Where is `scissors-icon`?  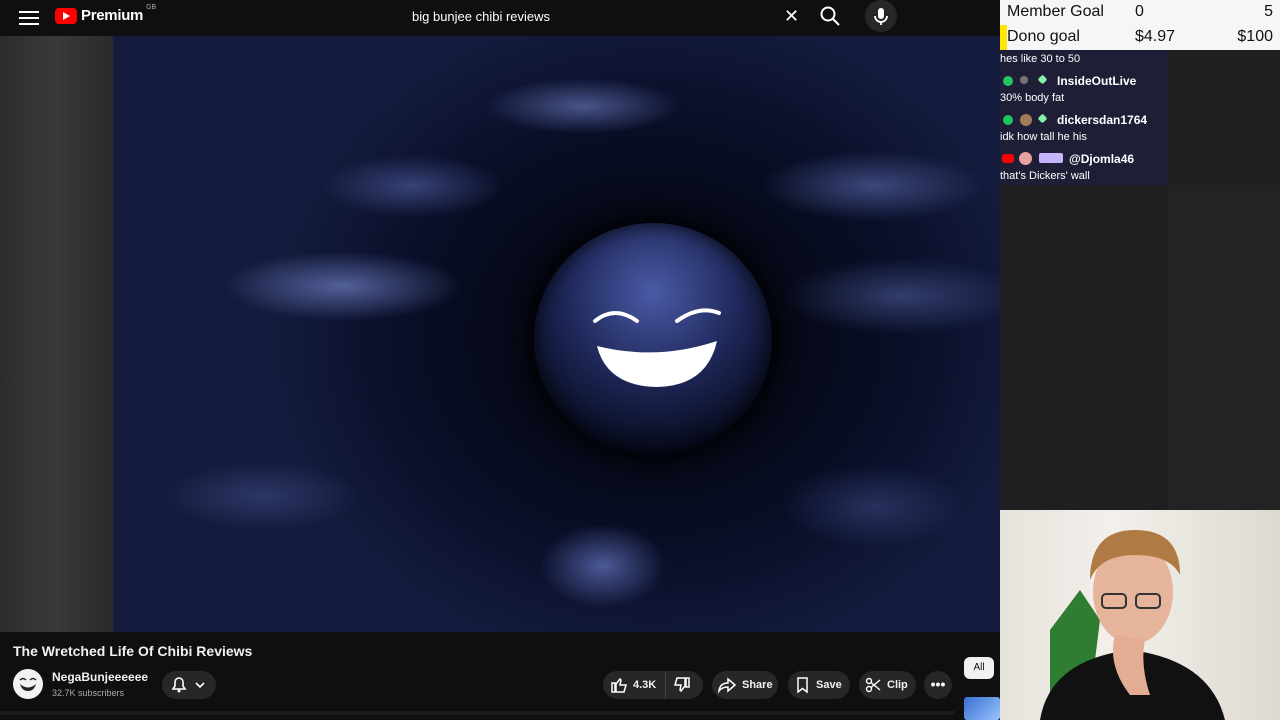 scissors-icon is located at coordinates (873, 685).